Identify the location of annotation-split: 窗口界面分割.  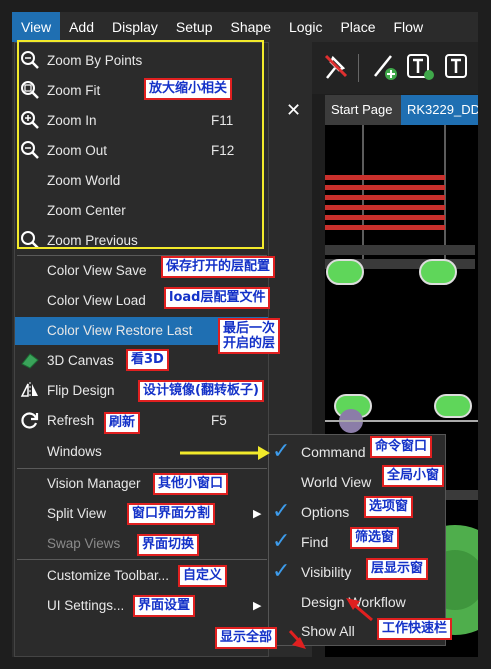
(171, 514).